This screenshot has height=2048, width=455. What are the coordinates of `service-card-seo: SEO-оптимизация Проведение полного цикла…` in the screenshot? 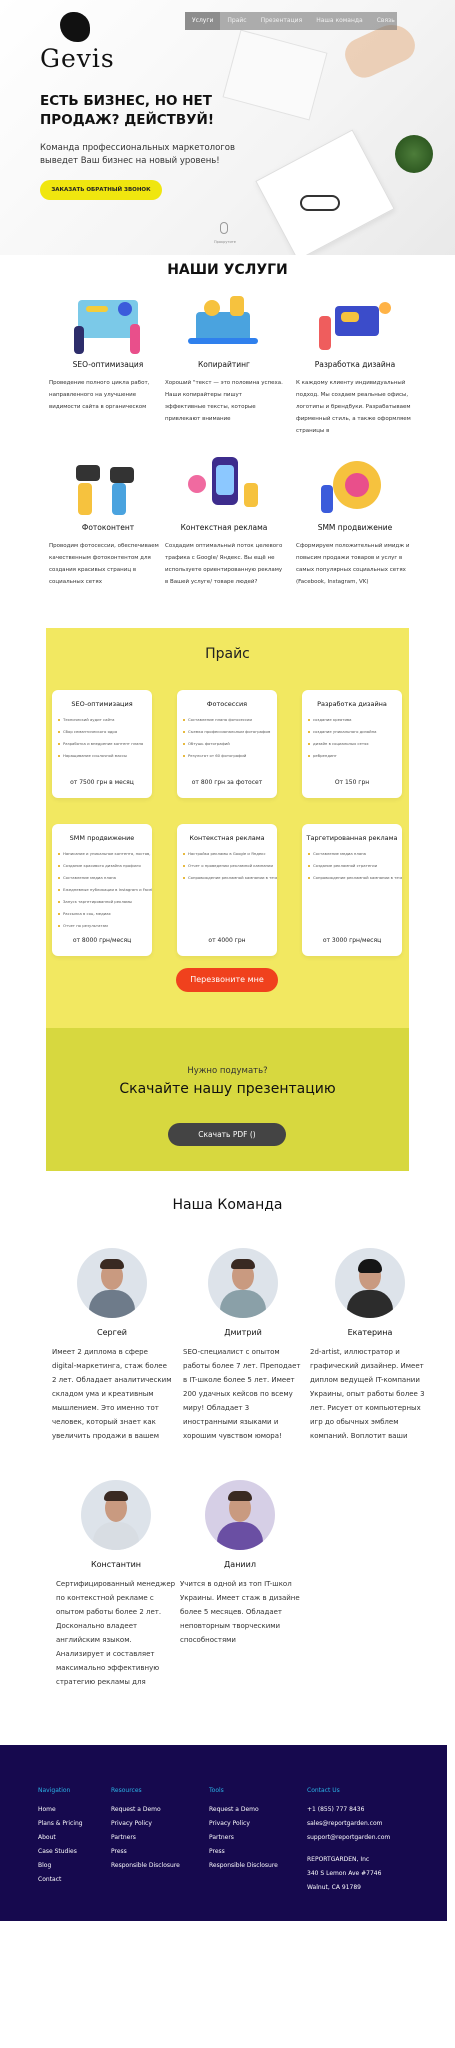 It's located at (108, 352).